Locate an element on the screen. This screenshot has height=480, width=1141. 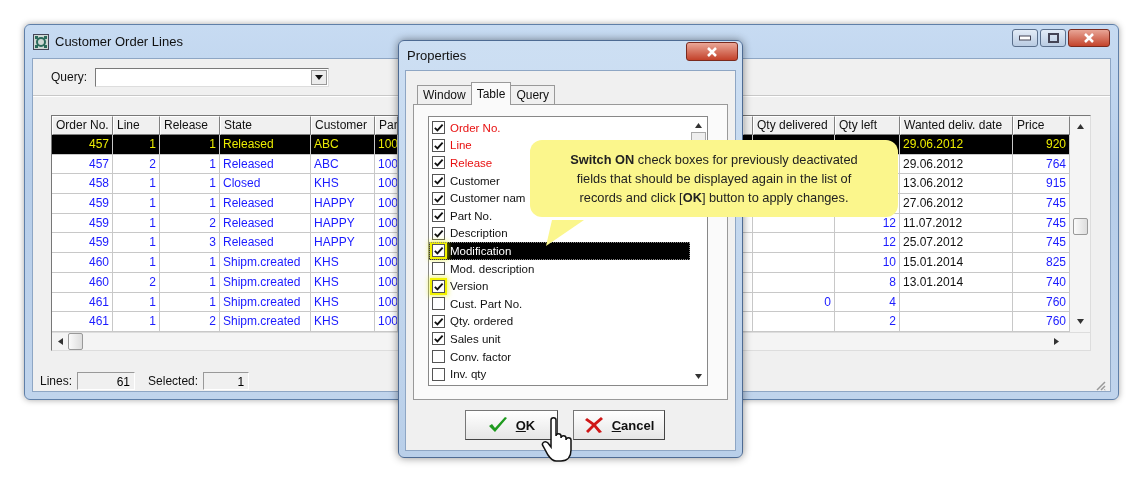
query-label: Query: is located at coordinates (69, 77).